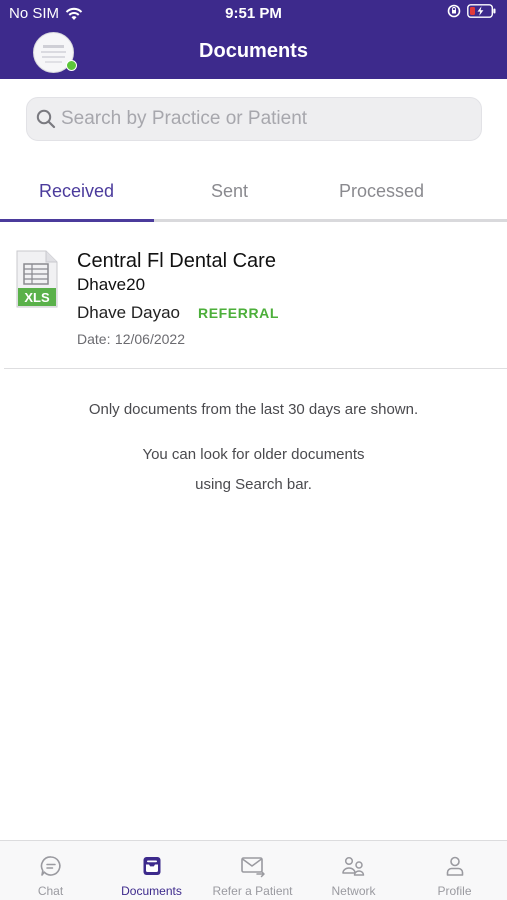  What do you see at coordinates (76, 191) in the screenshot?
I see `tab-received: Received` at bounding box center [76, 191].